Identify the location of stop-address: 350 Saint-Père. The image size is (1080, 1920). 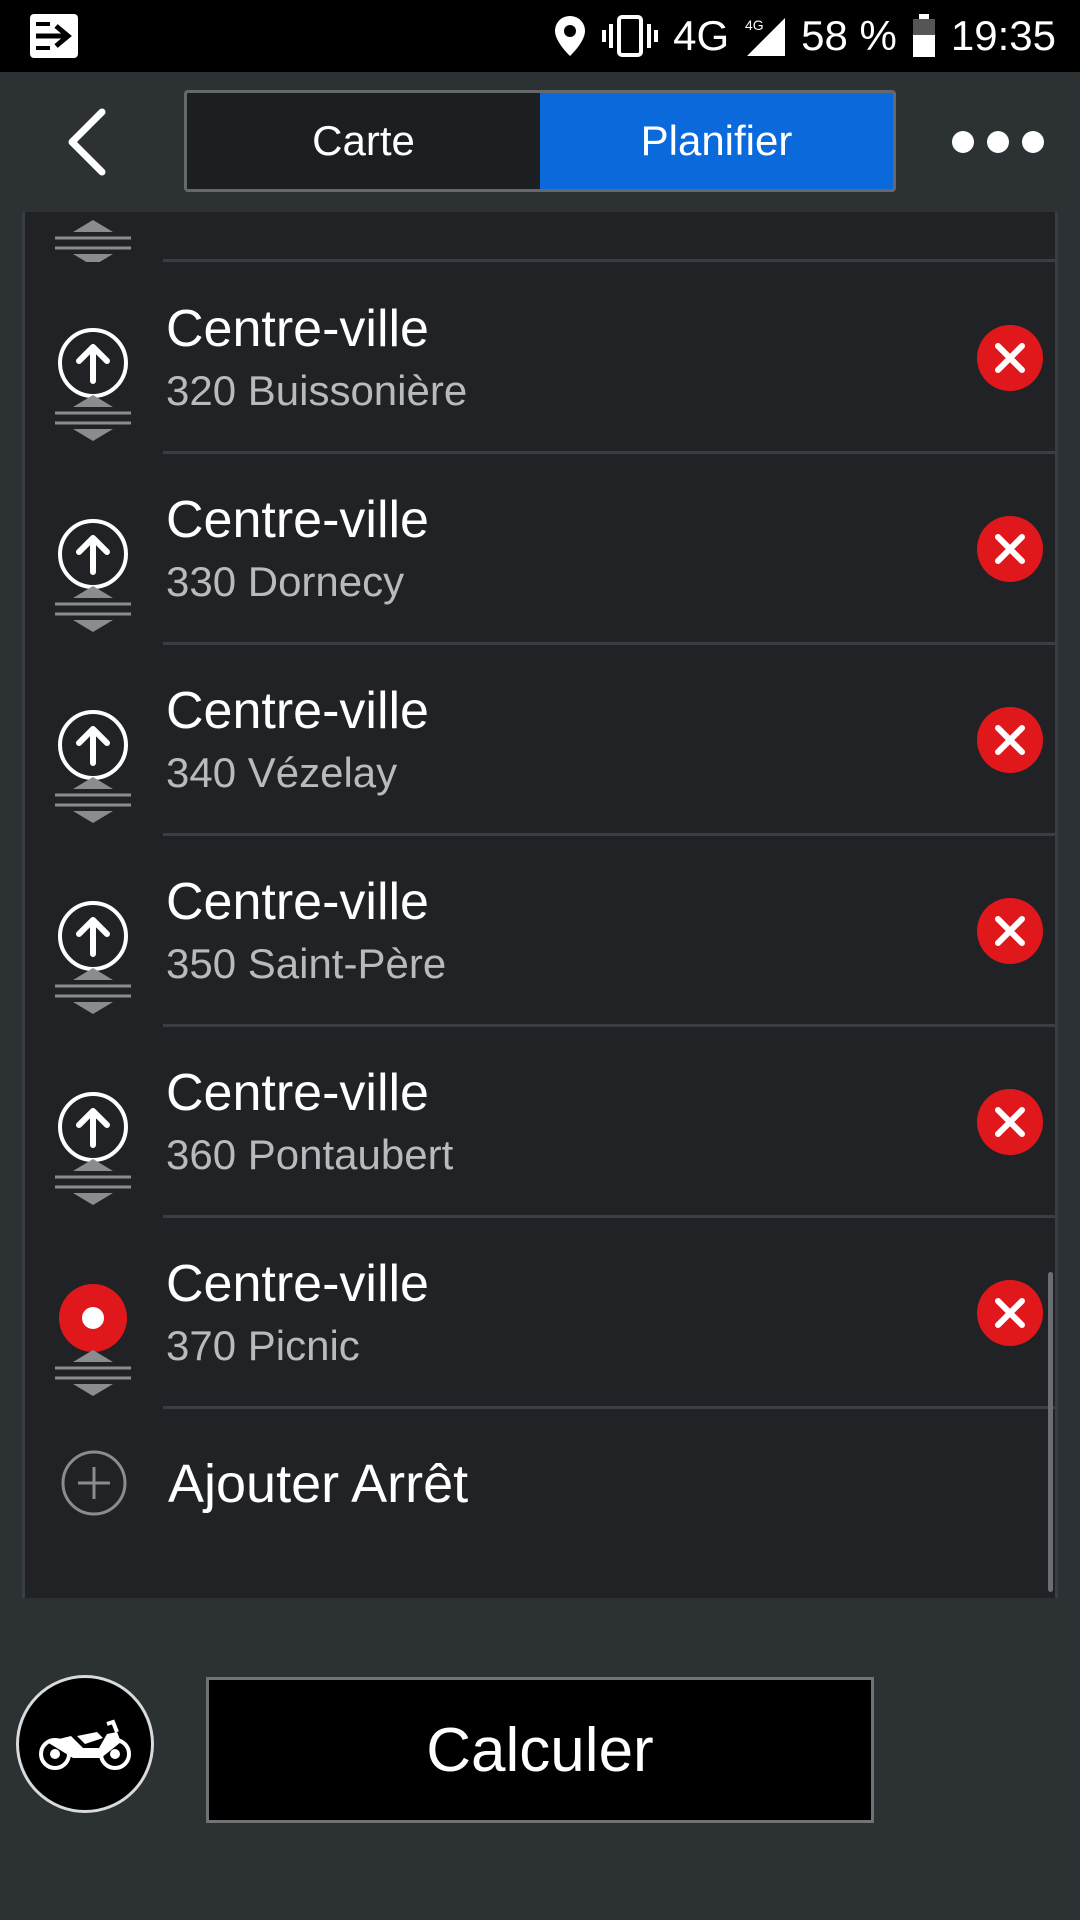
(306, 963).